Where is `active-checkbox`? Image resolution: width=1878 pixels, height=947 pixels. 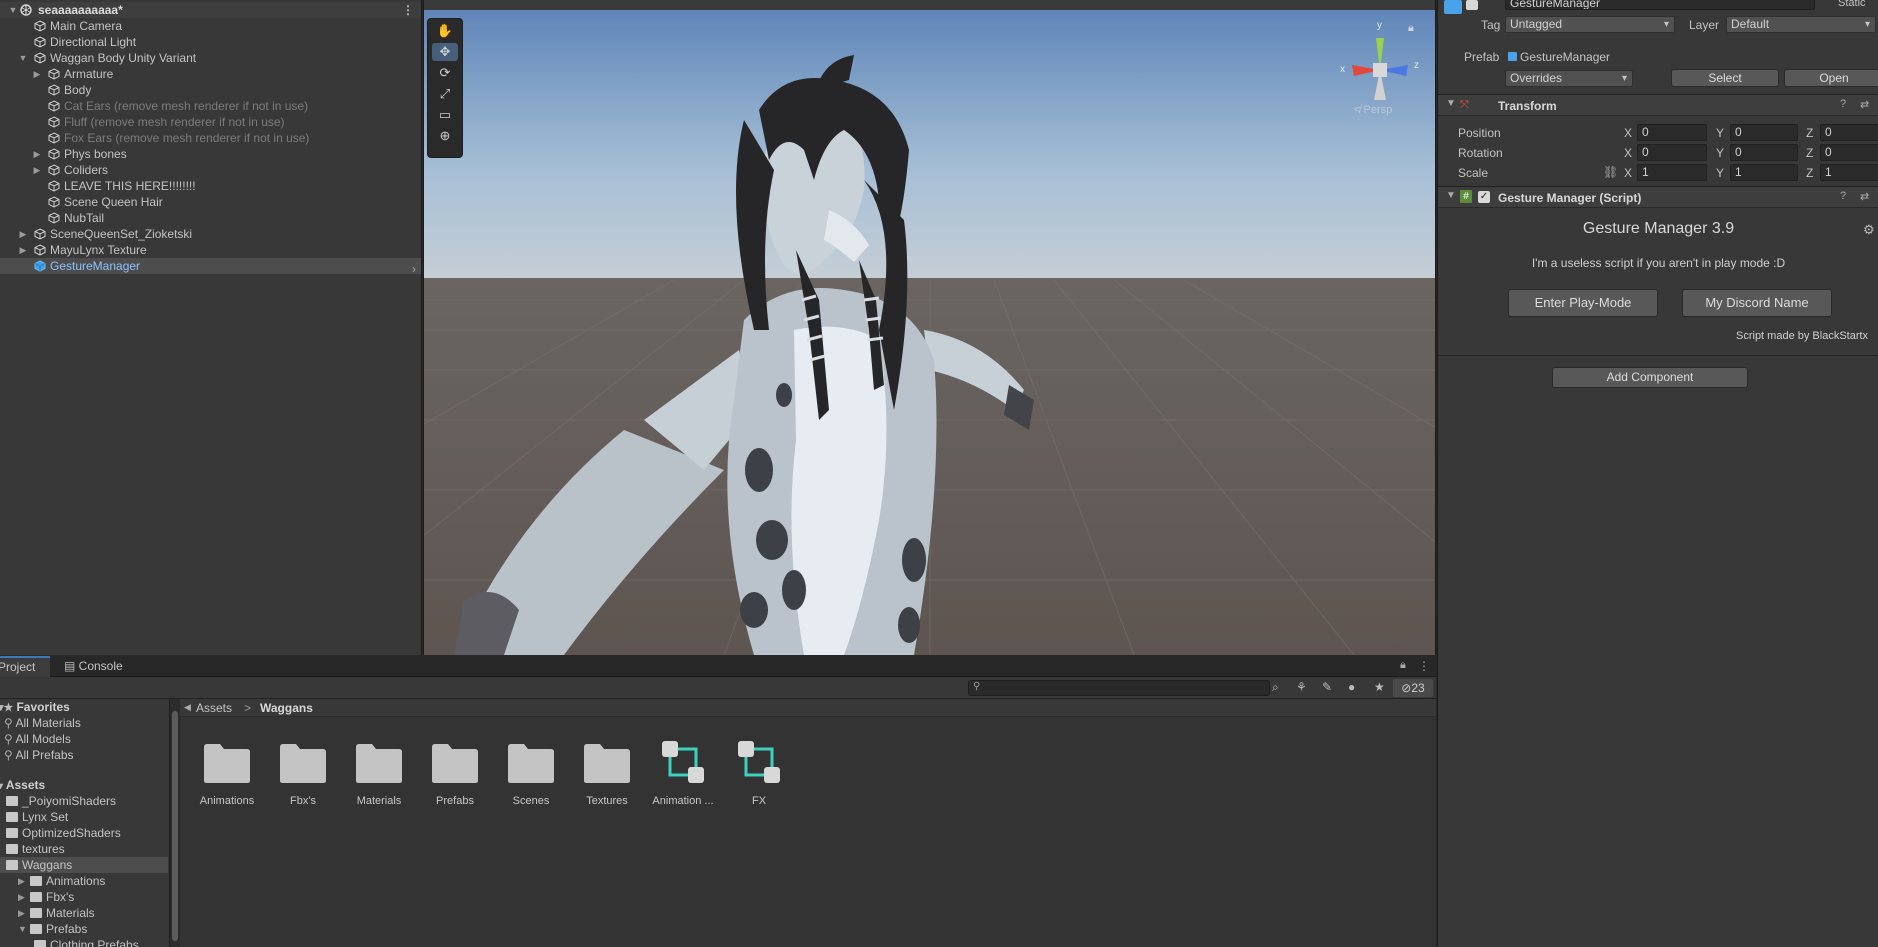
active-checkbox is located at coordinates (1472, 5).